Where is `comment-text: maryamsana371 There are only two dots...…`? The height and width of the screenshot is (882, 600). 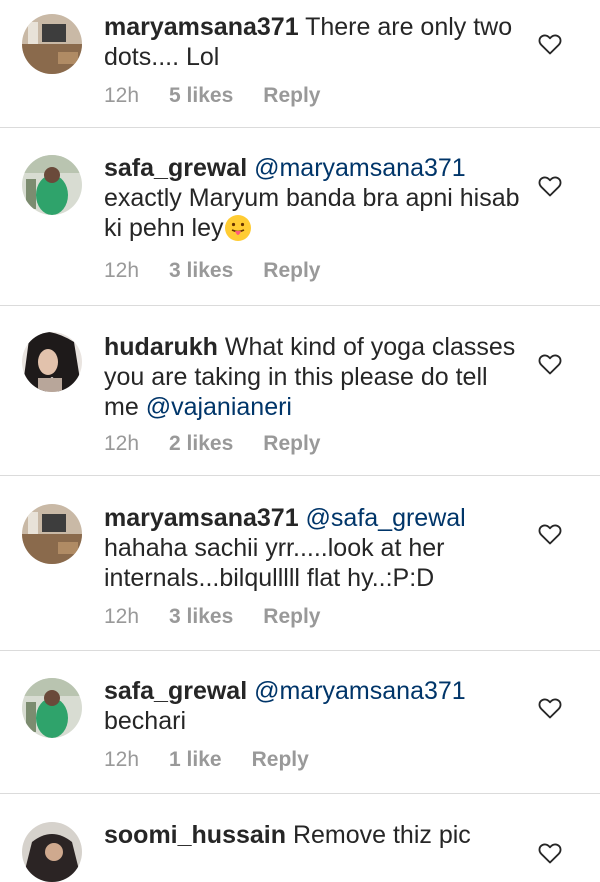
comment-text: maryamsana371 There are only two dots...… is located at coordinates (313, 42).